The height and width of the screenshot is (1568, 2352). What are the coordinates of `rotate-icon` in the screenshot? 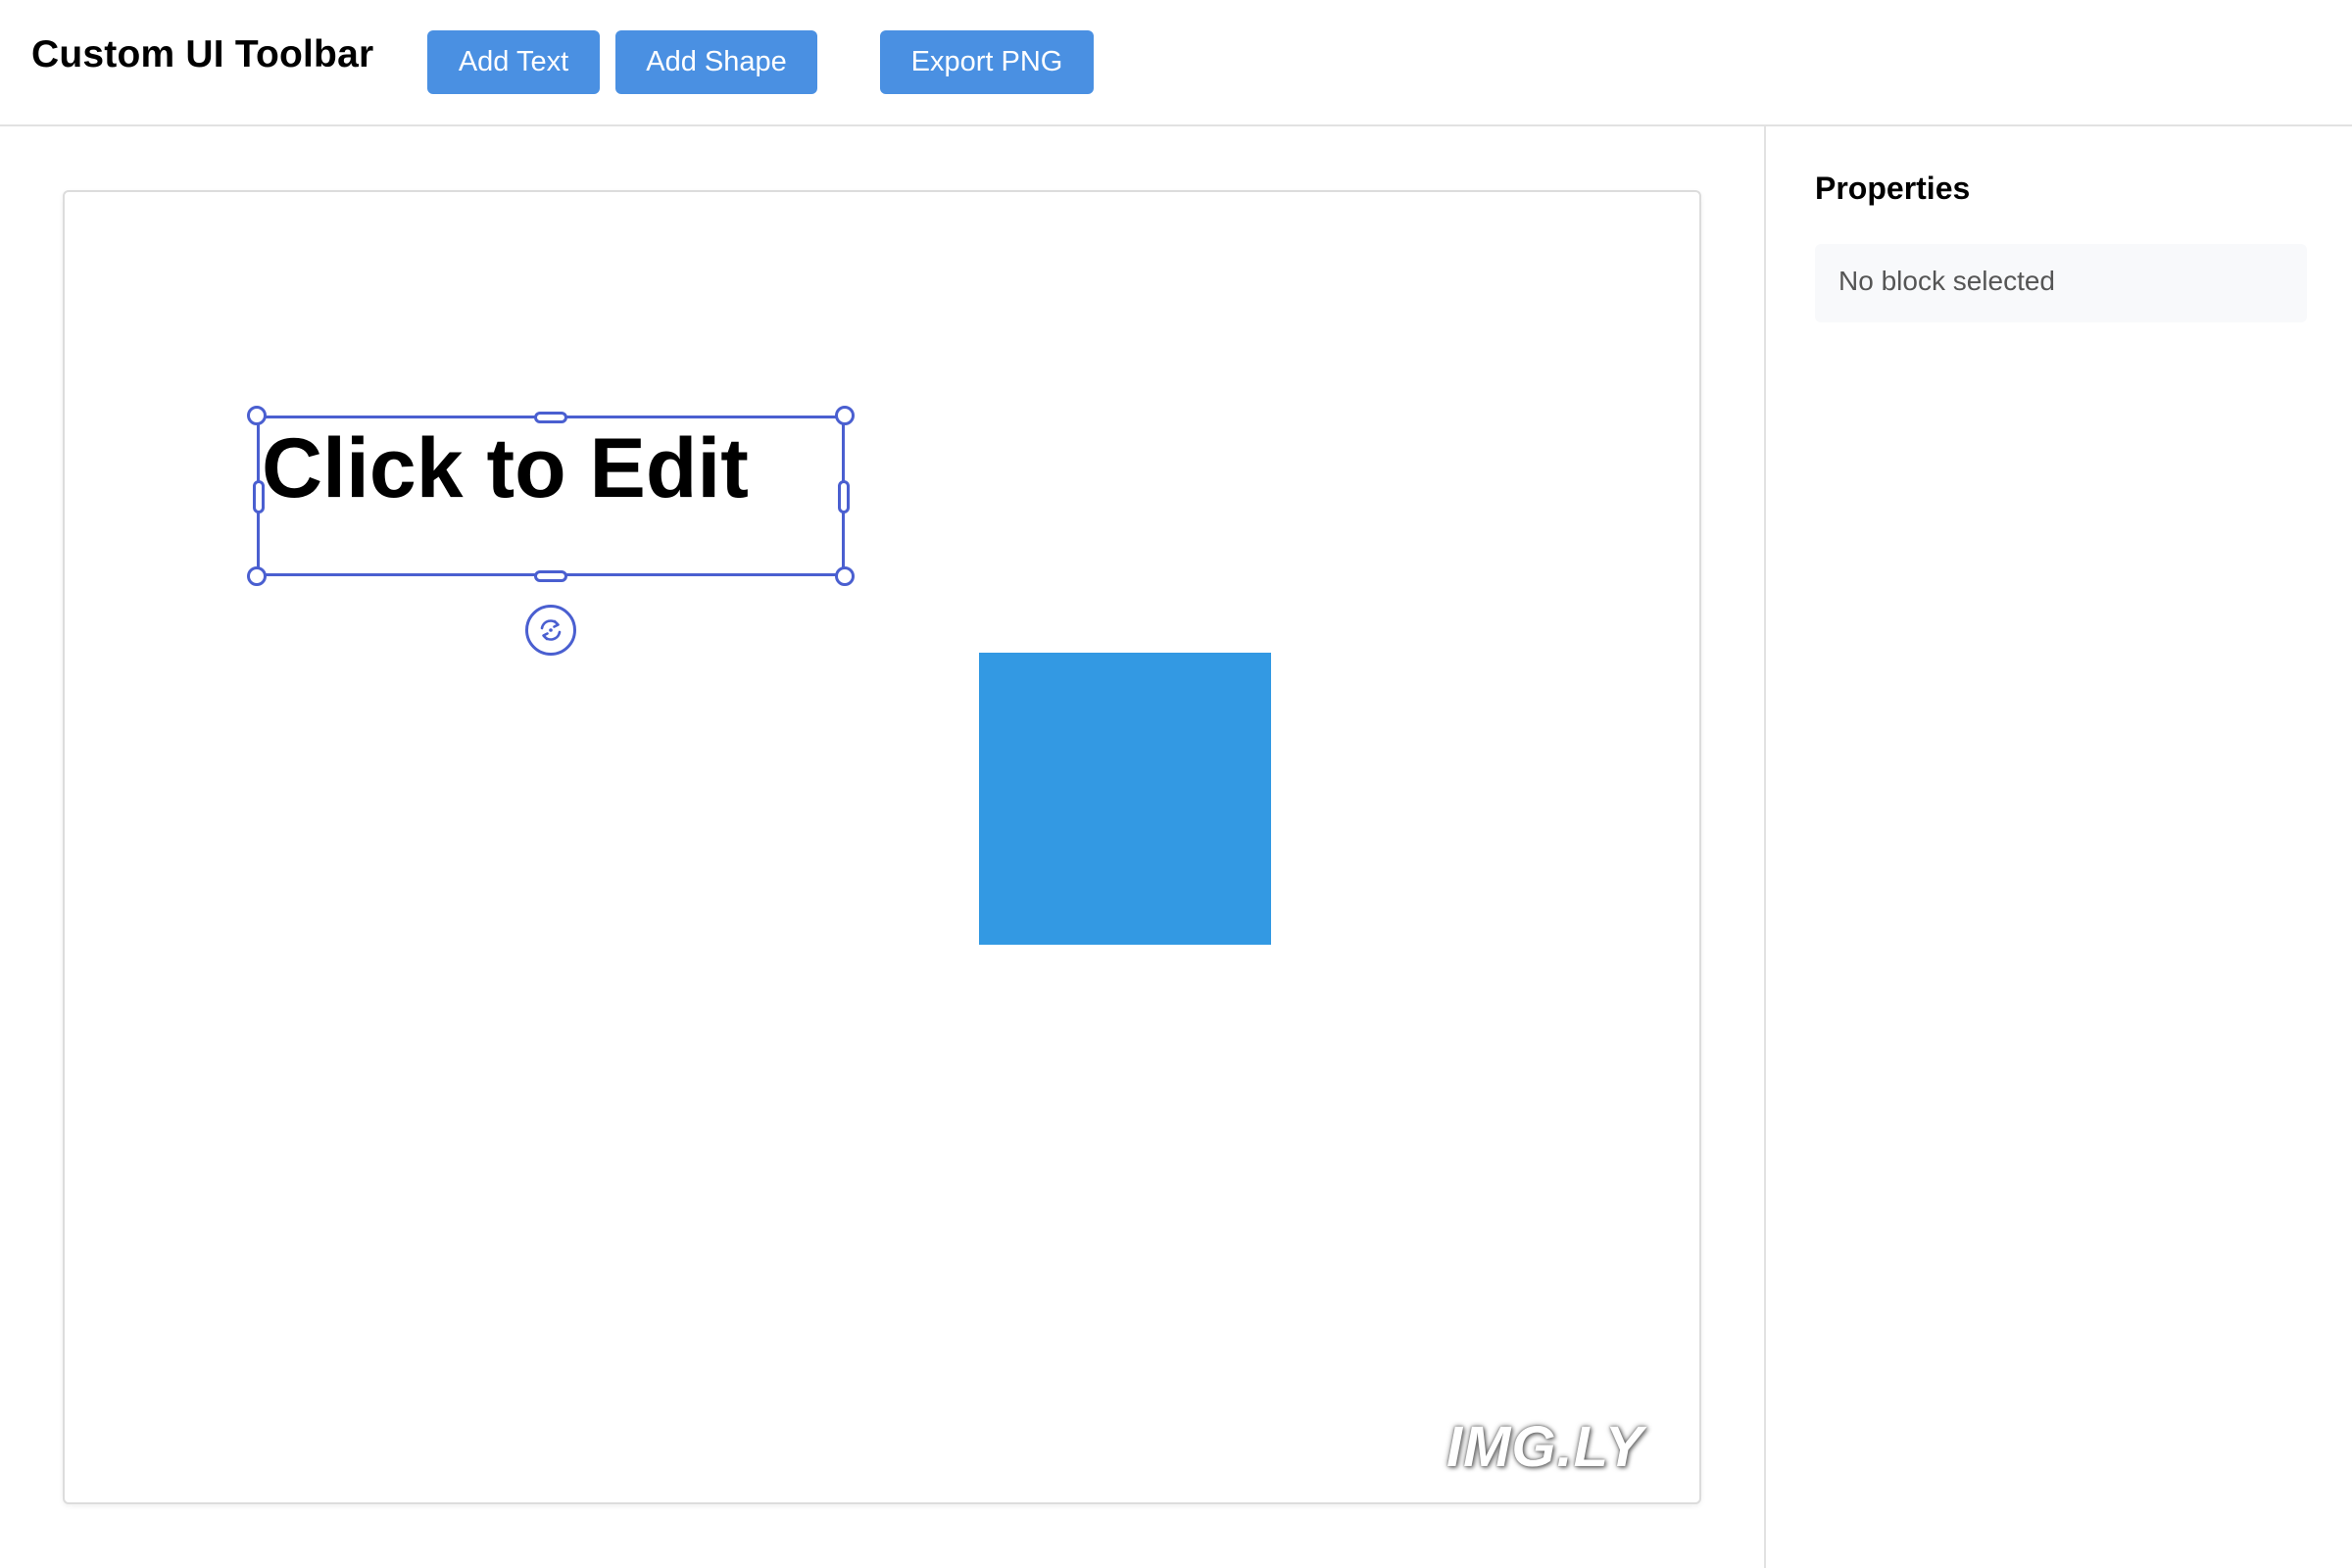 It's located at (551, 630).